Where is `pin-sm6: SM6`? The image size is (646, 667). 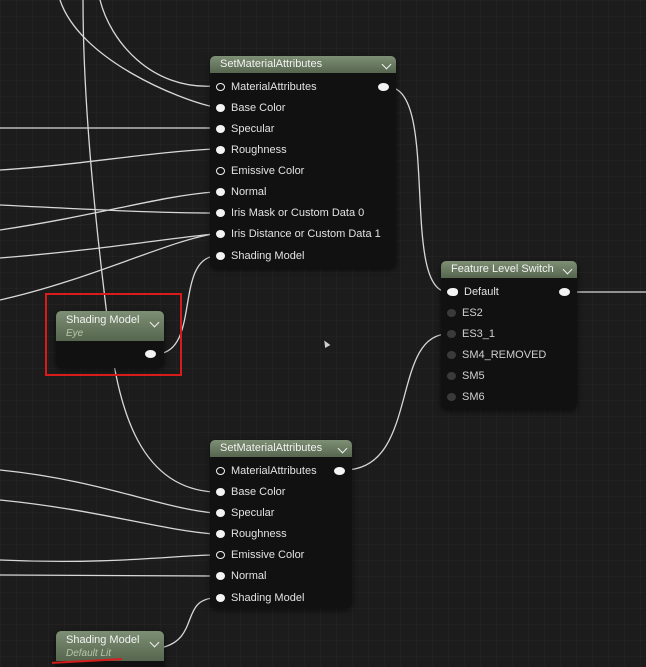 pin-sm6: SM6 is located at coordinates (466, 396).